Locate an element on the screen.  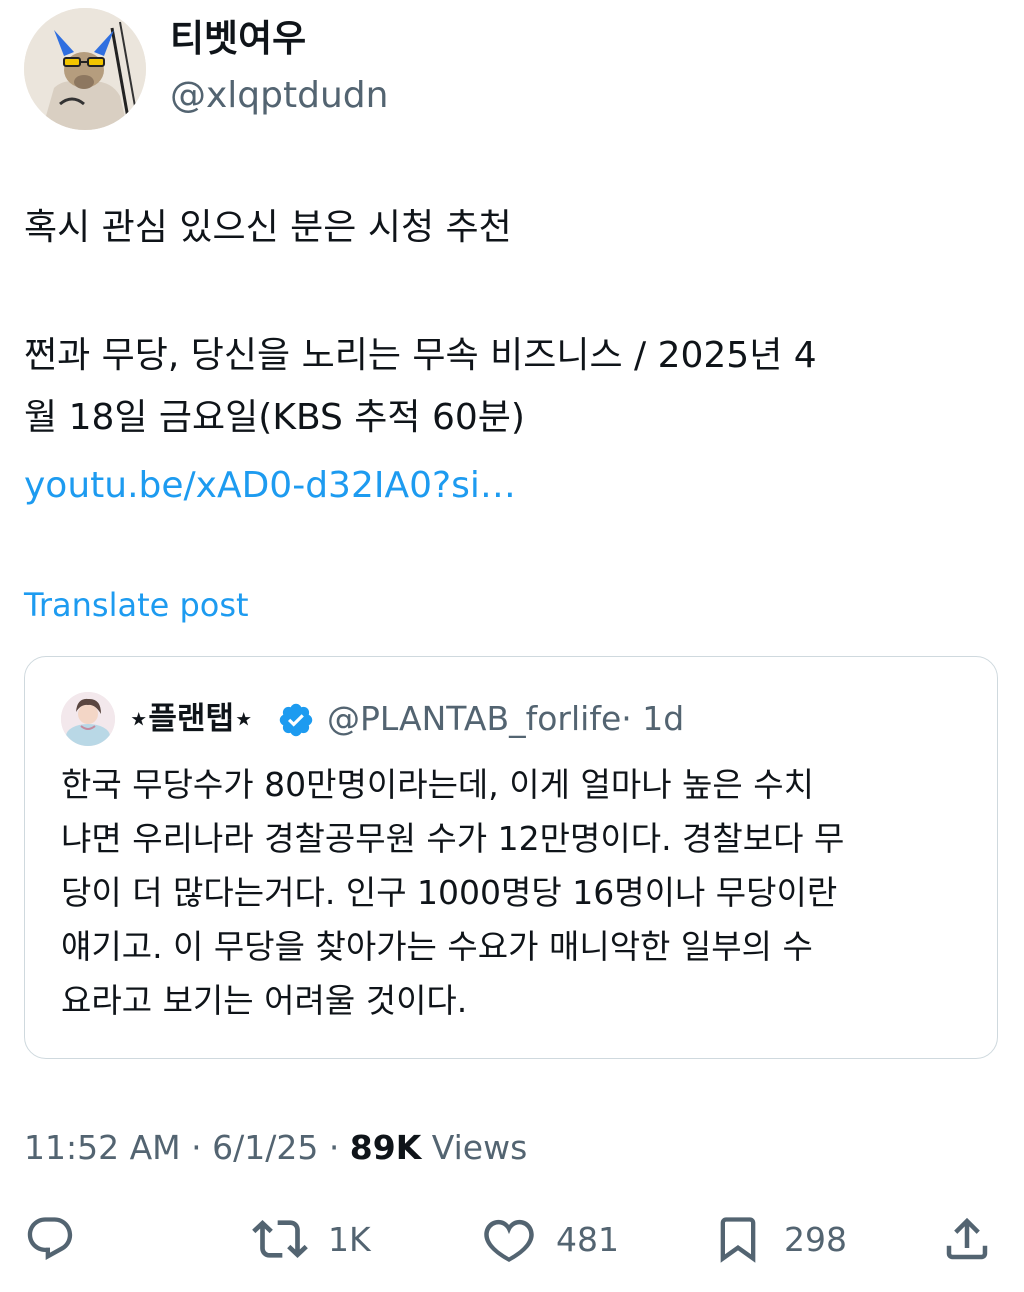
share-button is located at coordinates (967, 1239).